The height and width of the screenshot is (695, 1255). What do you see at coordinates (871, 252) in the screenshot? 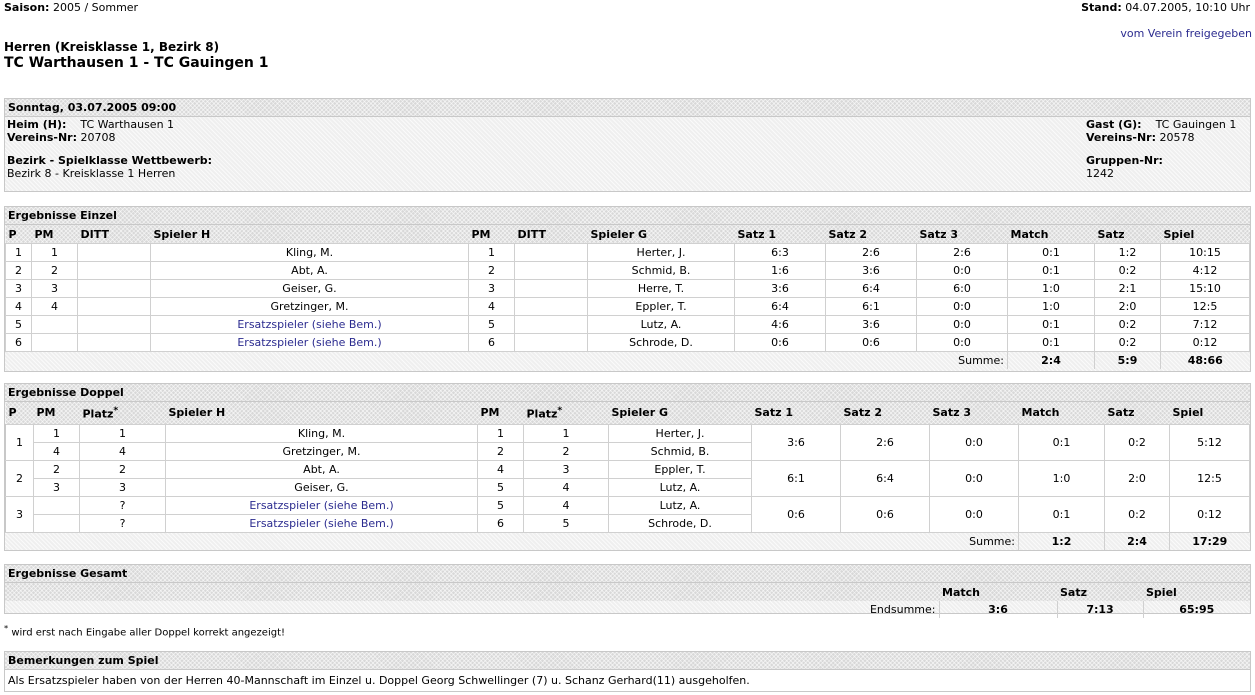
I see `set2-cell: 2:6` at bounding box center [871, 252].